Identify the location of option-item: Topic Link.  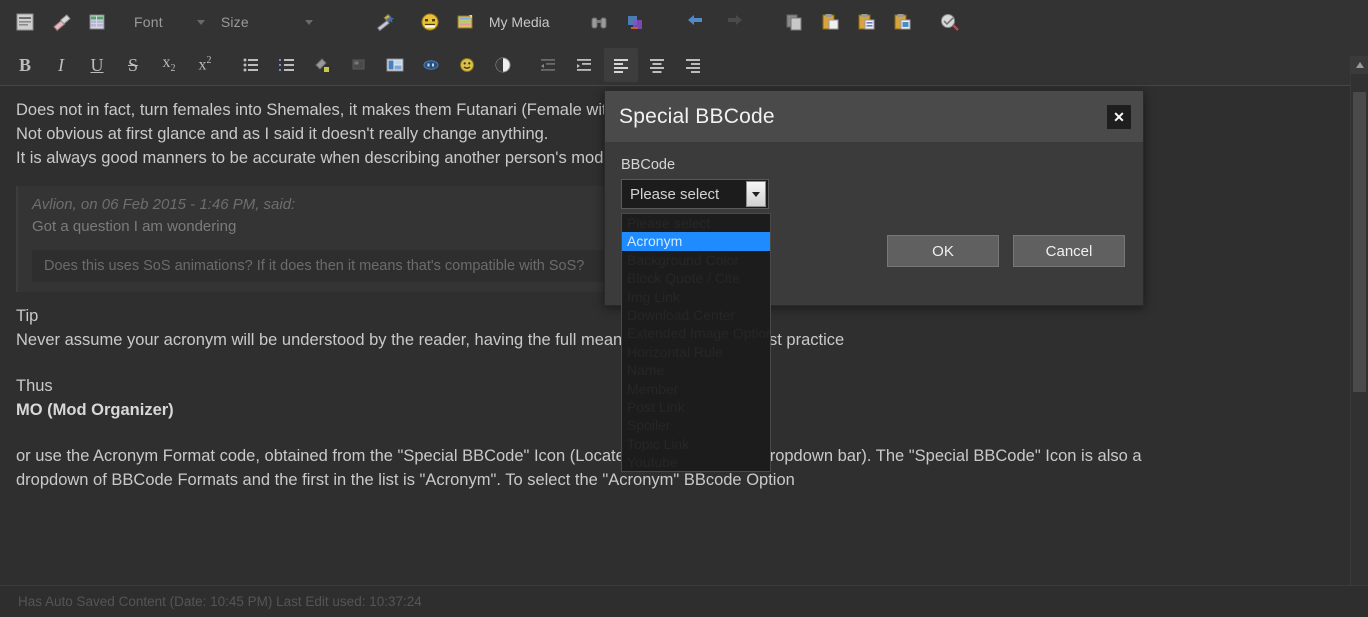
(696, 444).